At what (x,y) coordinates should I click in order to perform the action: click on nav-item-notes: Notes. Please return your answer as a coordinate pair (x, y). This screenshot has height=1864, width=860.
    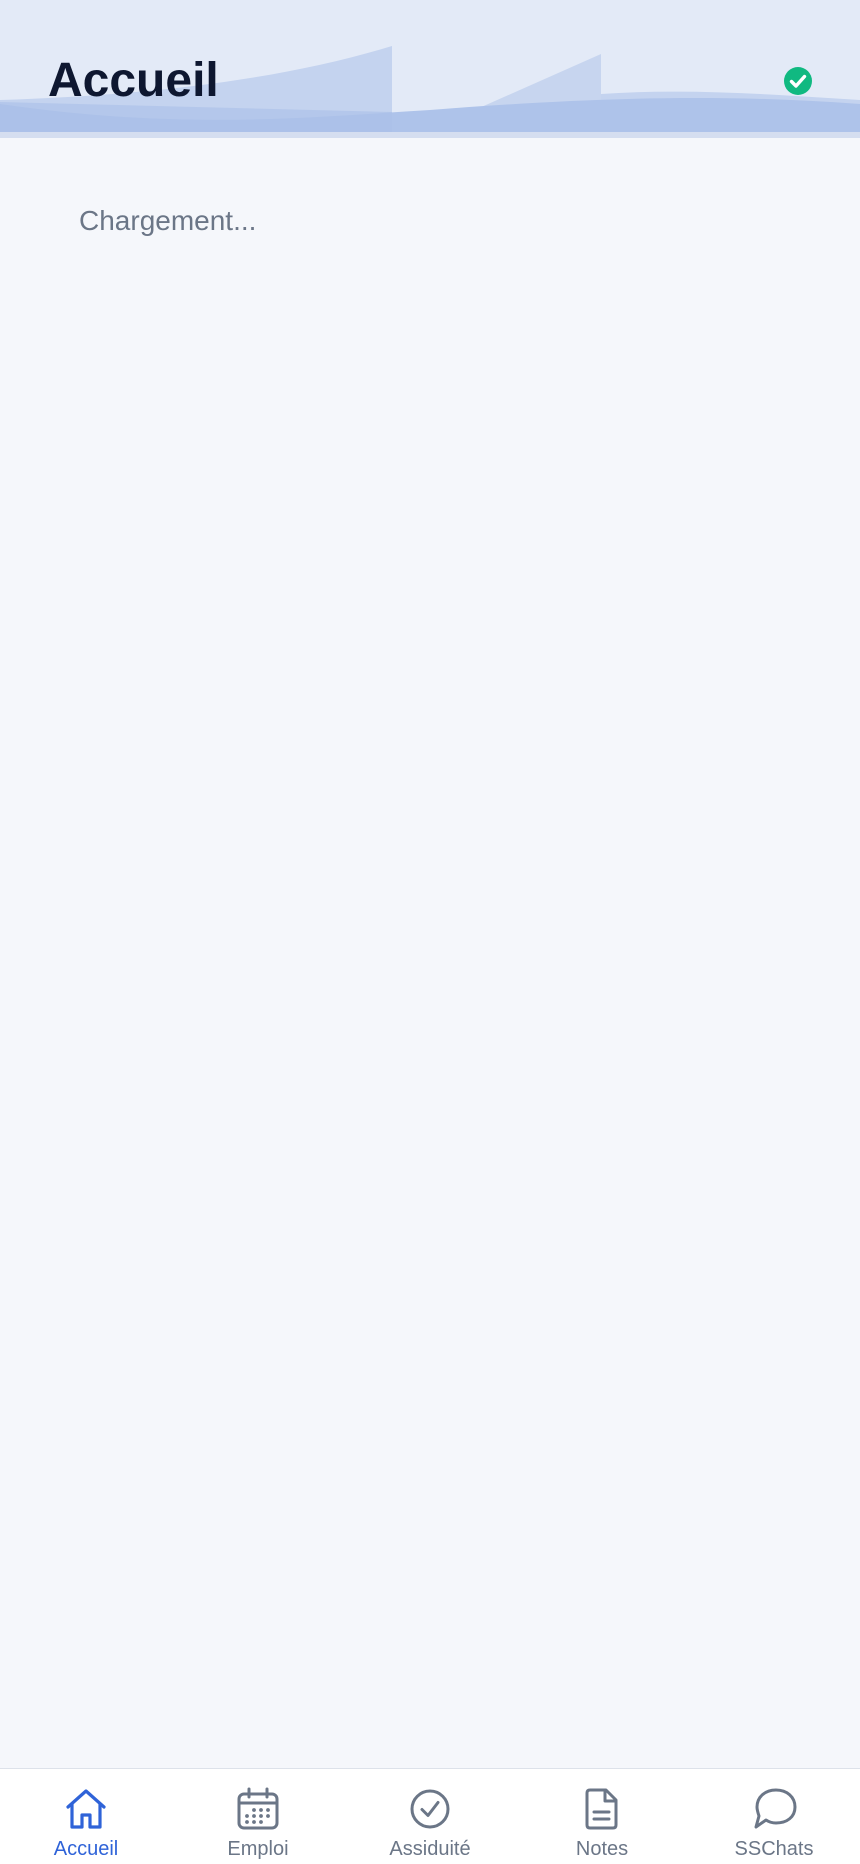
    Looking at the image, I should click on (602, 1816).